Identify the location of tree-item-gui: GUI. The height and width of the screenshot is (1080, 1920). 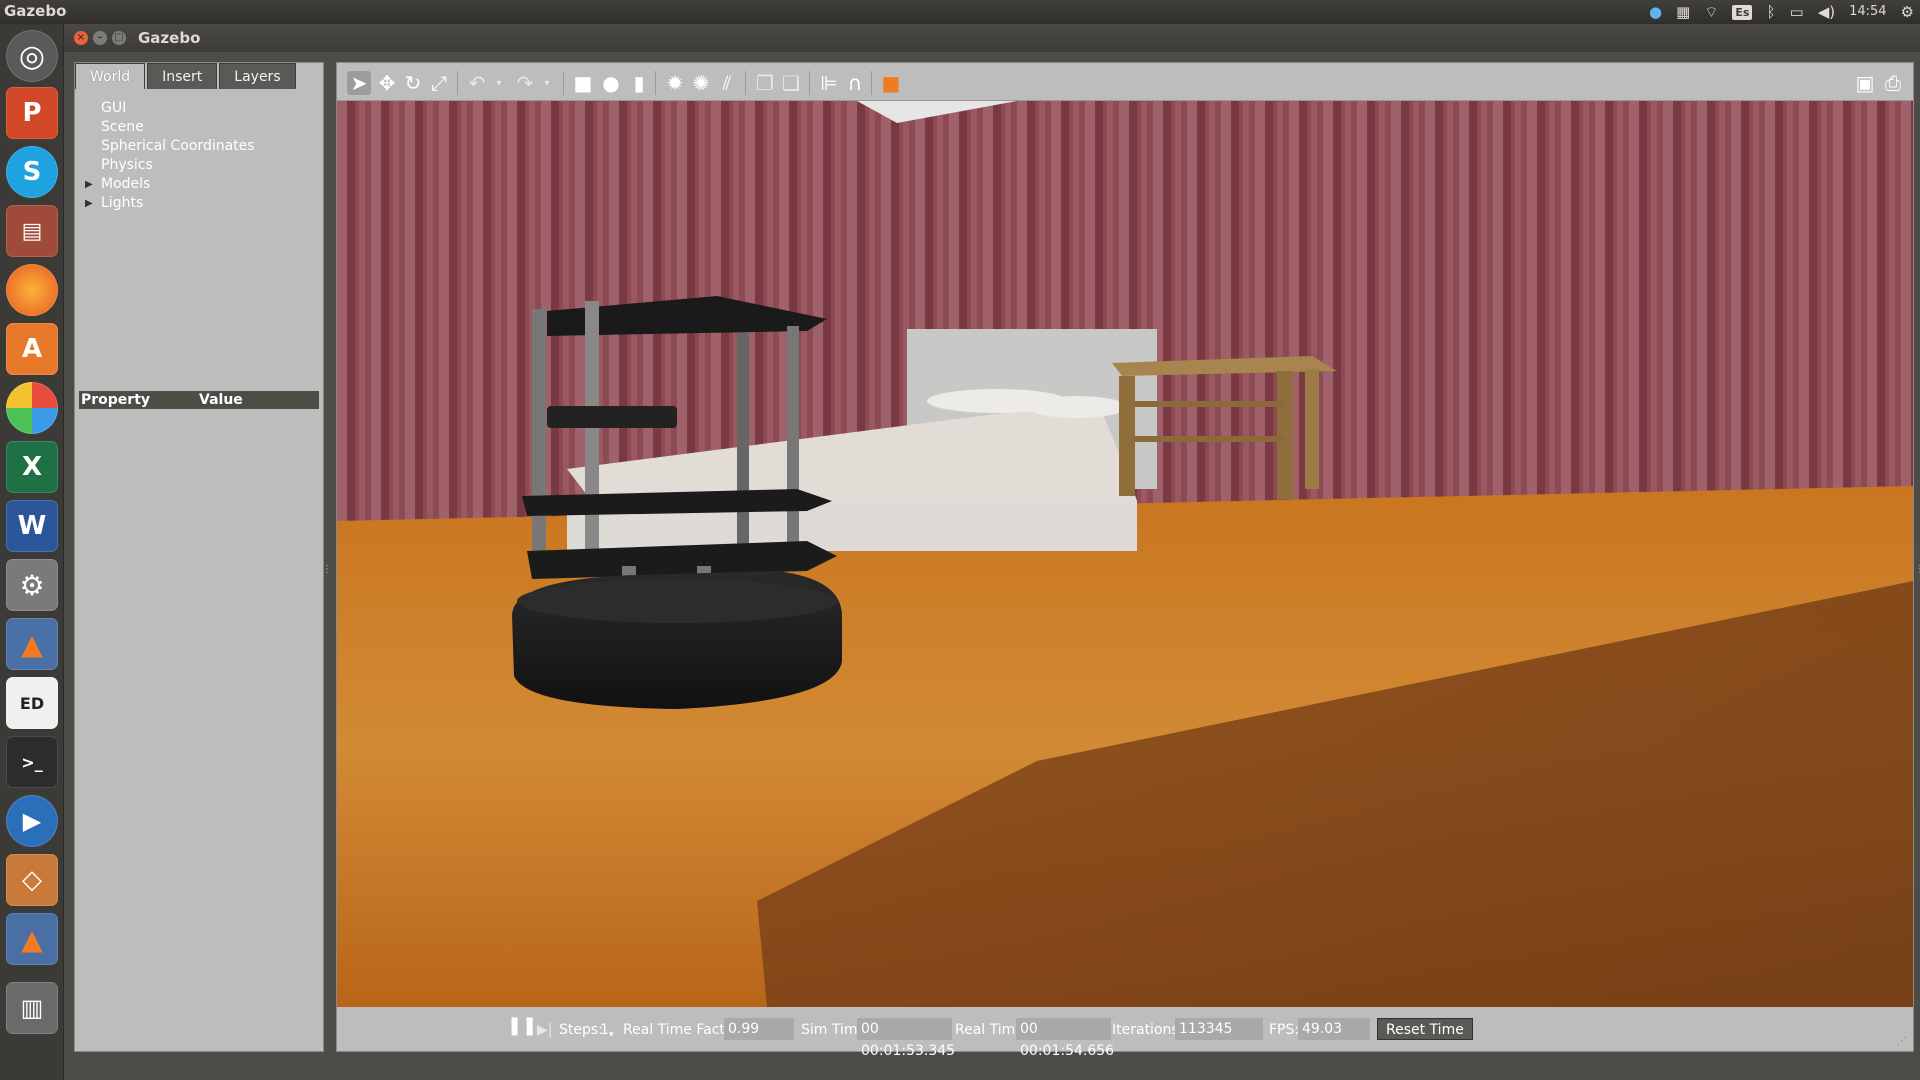
(170, 108).